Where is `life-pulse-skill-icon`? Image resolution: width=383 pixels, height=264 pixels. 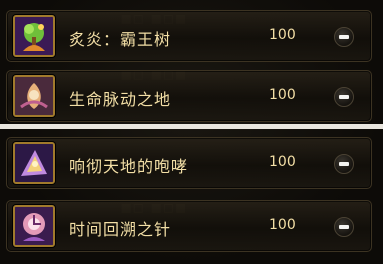 life-pulse-skill-icon is located at coordinates (34, 96).